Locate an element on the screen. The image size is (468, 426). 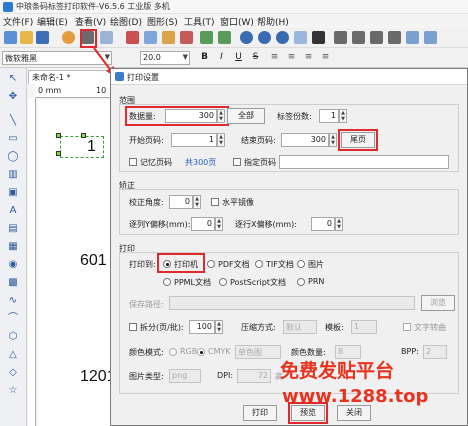
text-convert-checkbox is located at coordinates (407, 327).